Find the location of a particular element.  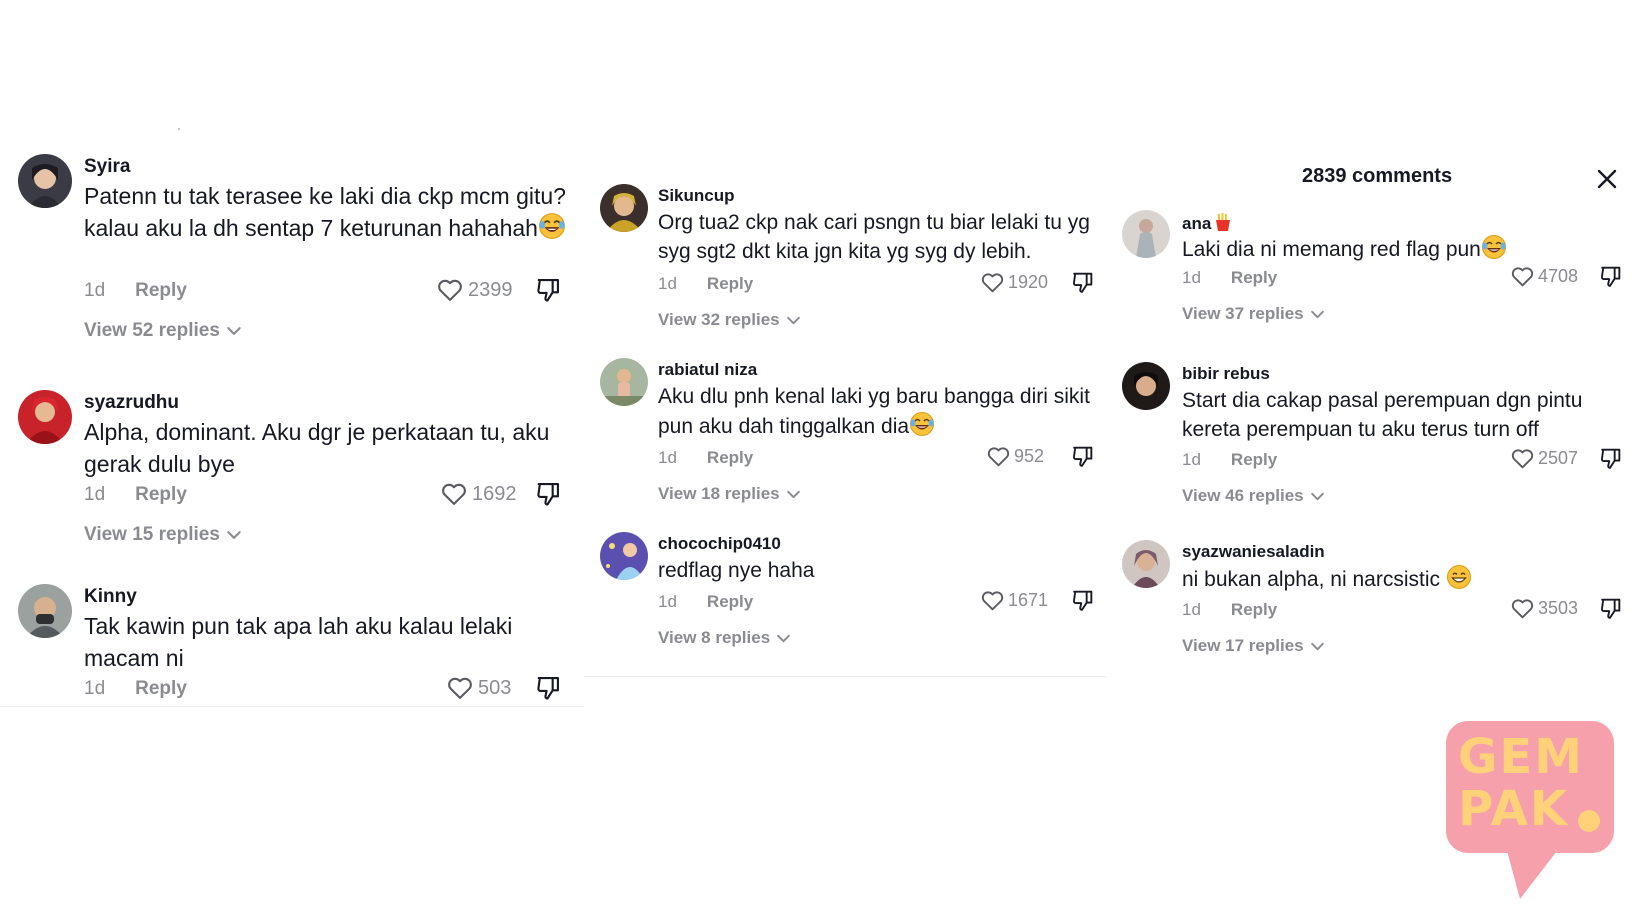

view-replies-button: View 8 replies is located at coordinates (724, 638).